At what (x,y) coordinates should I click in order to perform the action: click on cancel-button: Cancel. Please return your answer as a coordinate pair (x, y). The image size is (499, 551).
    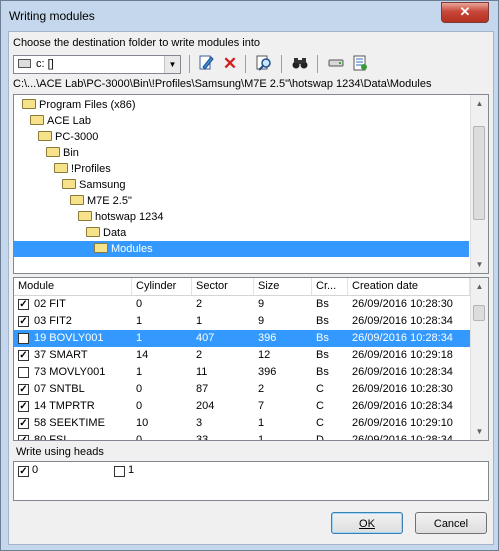
    Looking at the image, I should click on (451, 523).